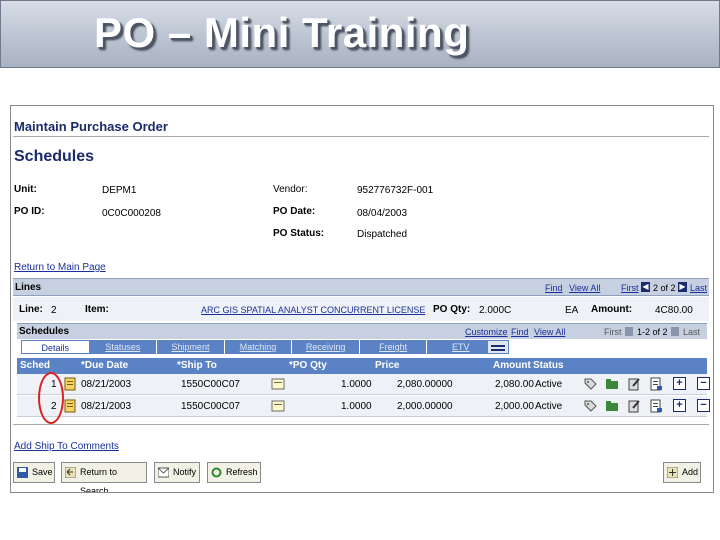 The image size is (720, 540). What do you see at coordinates (361, 136) in the screenshot?
I see `header-divider` at bounding box center [361, 136].